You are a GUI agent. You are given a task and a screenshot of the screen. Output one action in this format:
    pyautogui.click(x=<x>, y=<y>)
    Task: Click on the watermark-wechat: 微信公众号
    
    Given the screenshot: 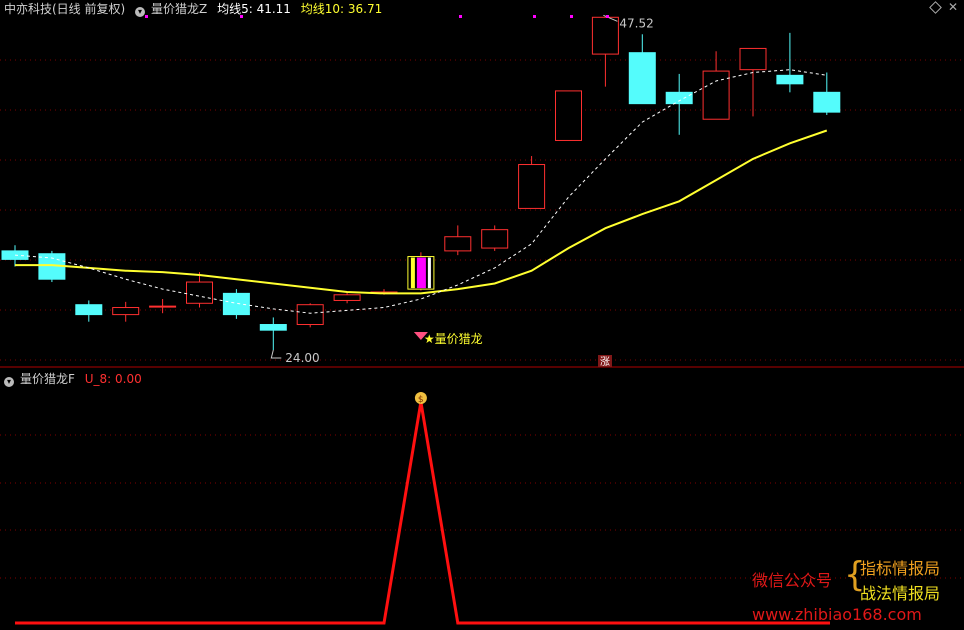 What is the action you would take?
    pyautogui.click(x=792, y=580)
    